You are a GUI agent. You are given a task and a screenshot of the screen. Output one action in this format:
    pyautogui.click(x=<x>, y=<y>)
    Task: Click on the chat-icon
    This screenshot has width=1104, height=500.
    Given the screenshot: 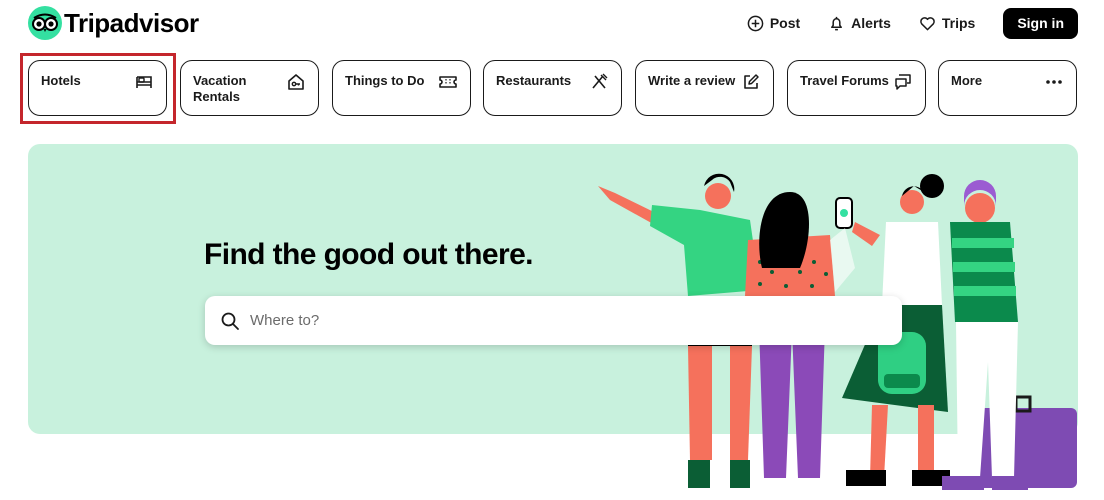 What is the action you would take?
    pyautogui.click(x=903, y=82)
    